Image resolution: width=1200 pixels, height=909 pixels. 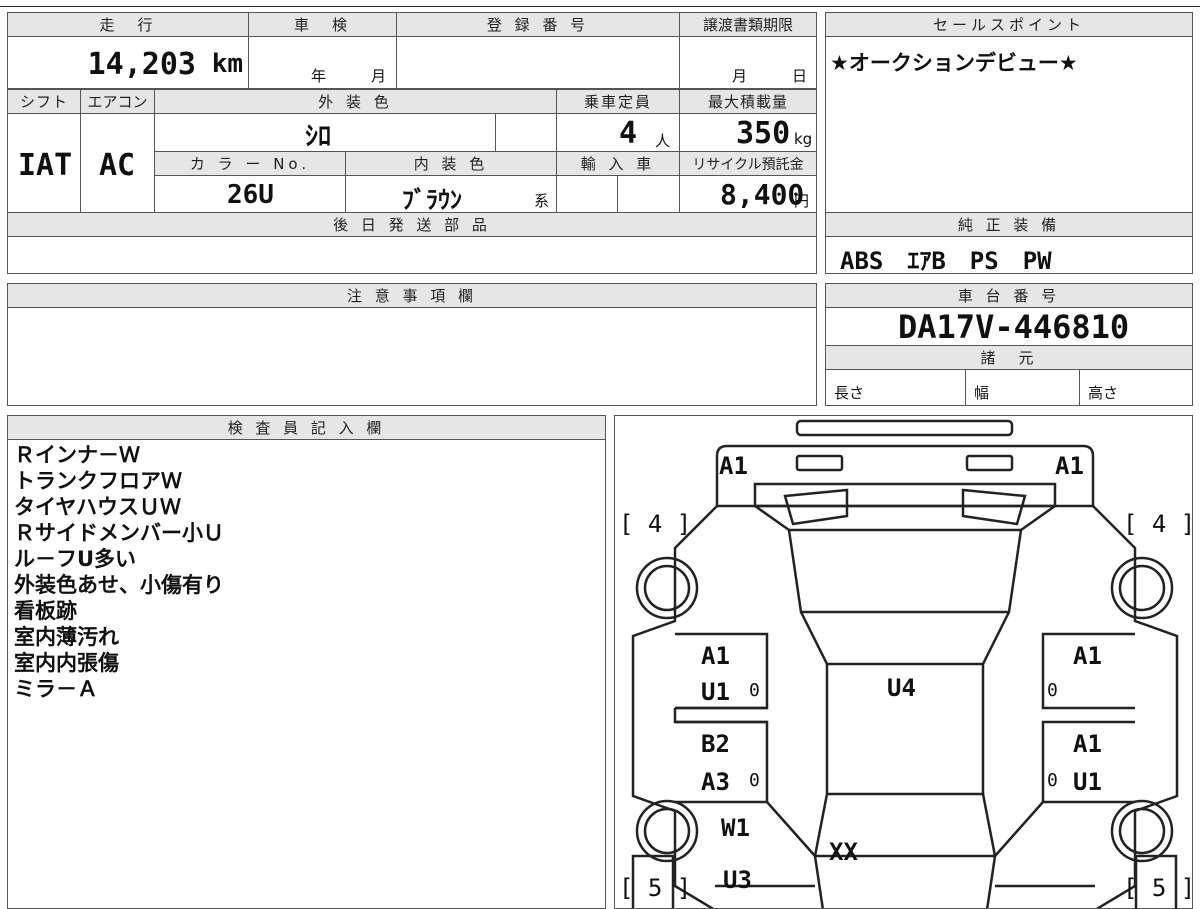 I want to click on capacity-value: 4, so click(x=628, y=133).